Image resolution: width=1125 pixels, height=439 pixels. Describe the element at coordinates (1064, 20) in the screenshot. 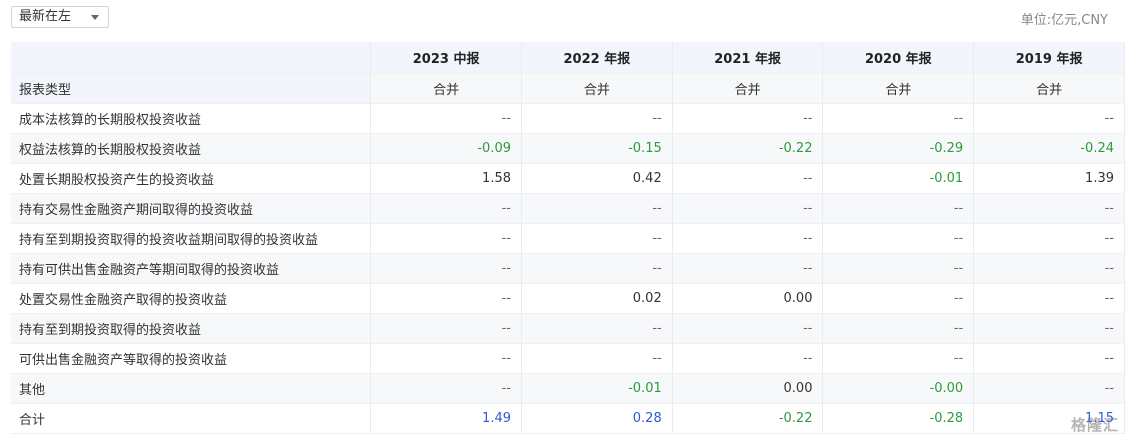

I see `unit-label: 单位:亿元,CNY` at that location.